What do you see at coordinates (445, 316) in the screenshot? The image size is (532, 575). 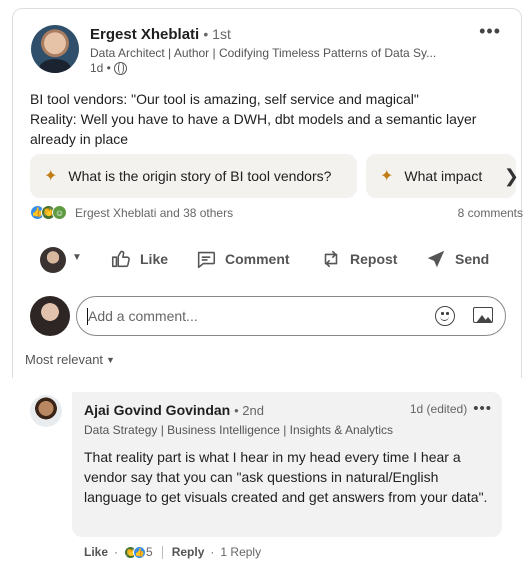 I see `emoji-icon` at bounding box center [445, 316].